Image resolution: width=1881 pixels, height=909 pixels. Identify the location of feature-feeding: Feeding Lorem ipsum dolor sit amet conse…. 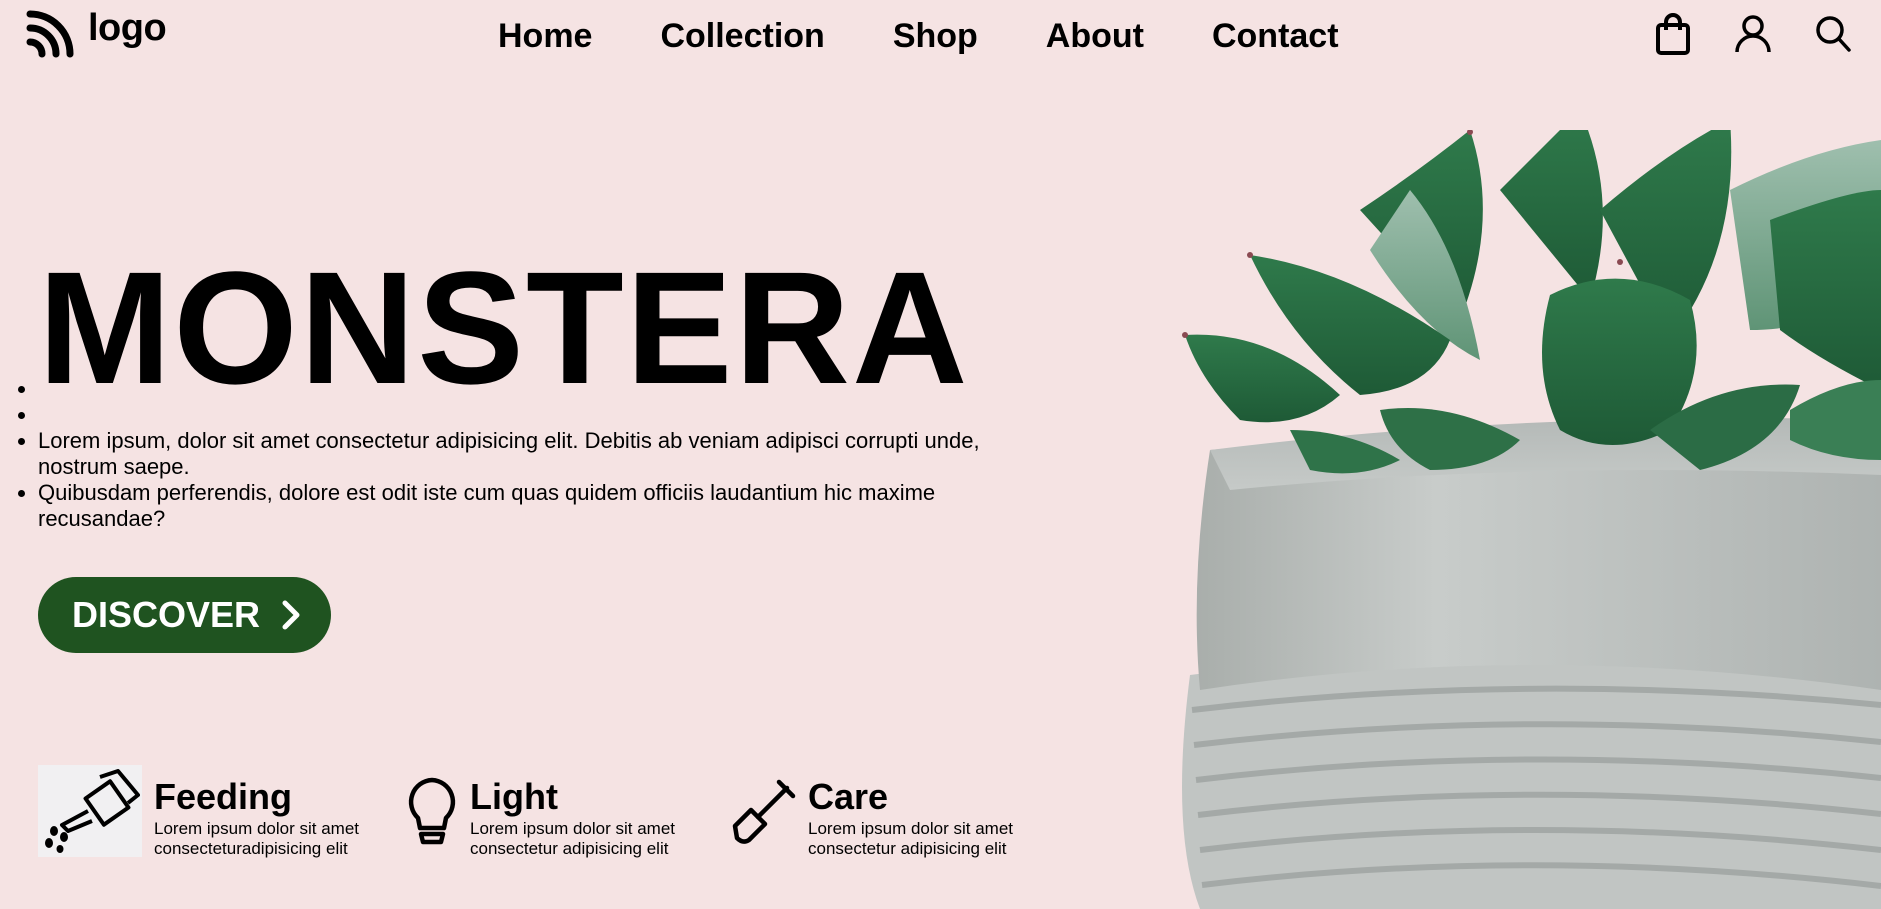
(206, 812).